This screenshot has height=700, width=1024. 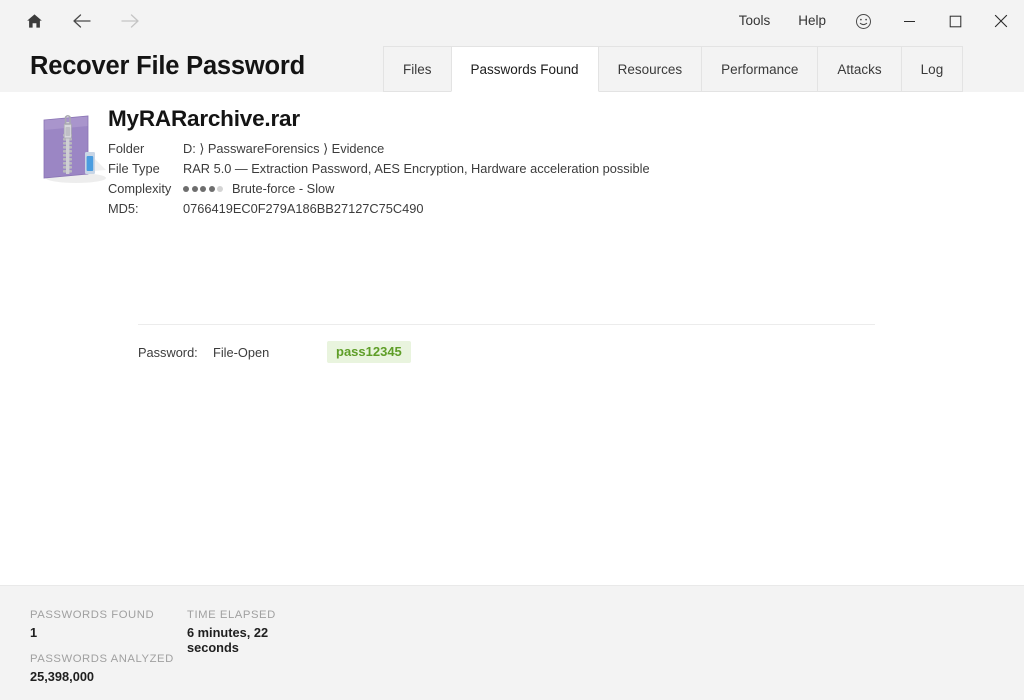 I want to click on close-icon, so click(x=1001, y=21).